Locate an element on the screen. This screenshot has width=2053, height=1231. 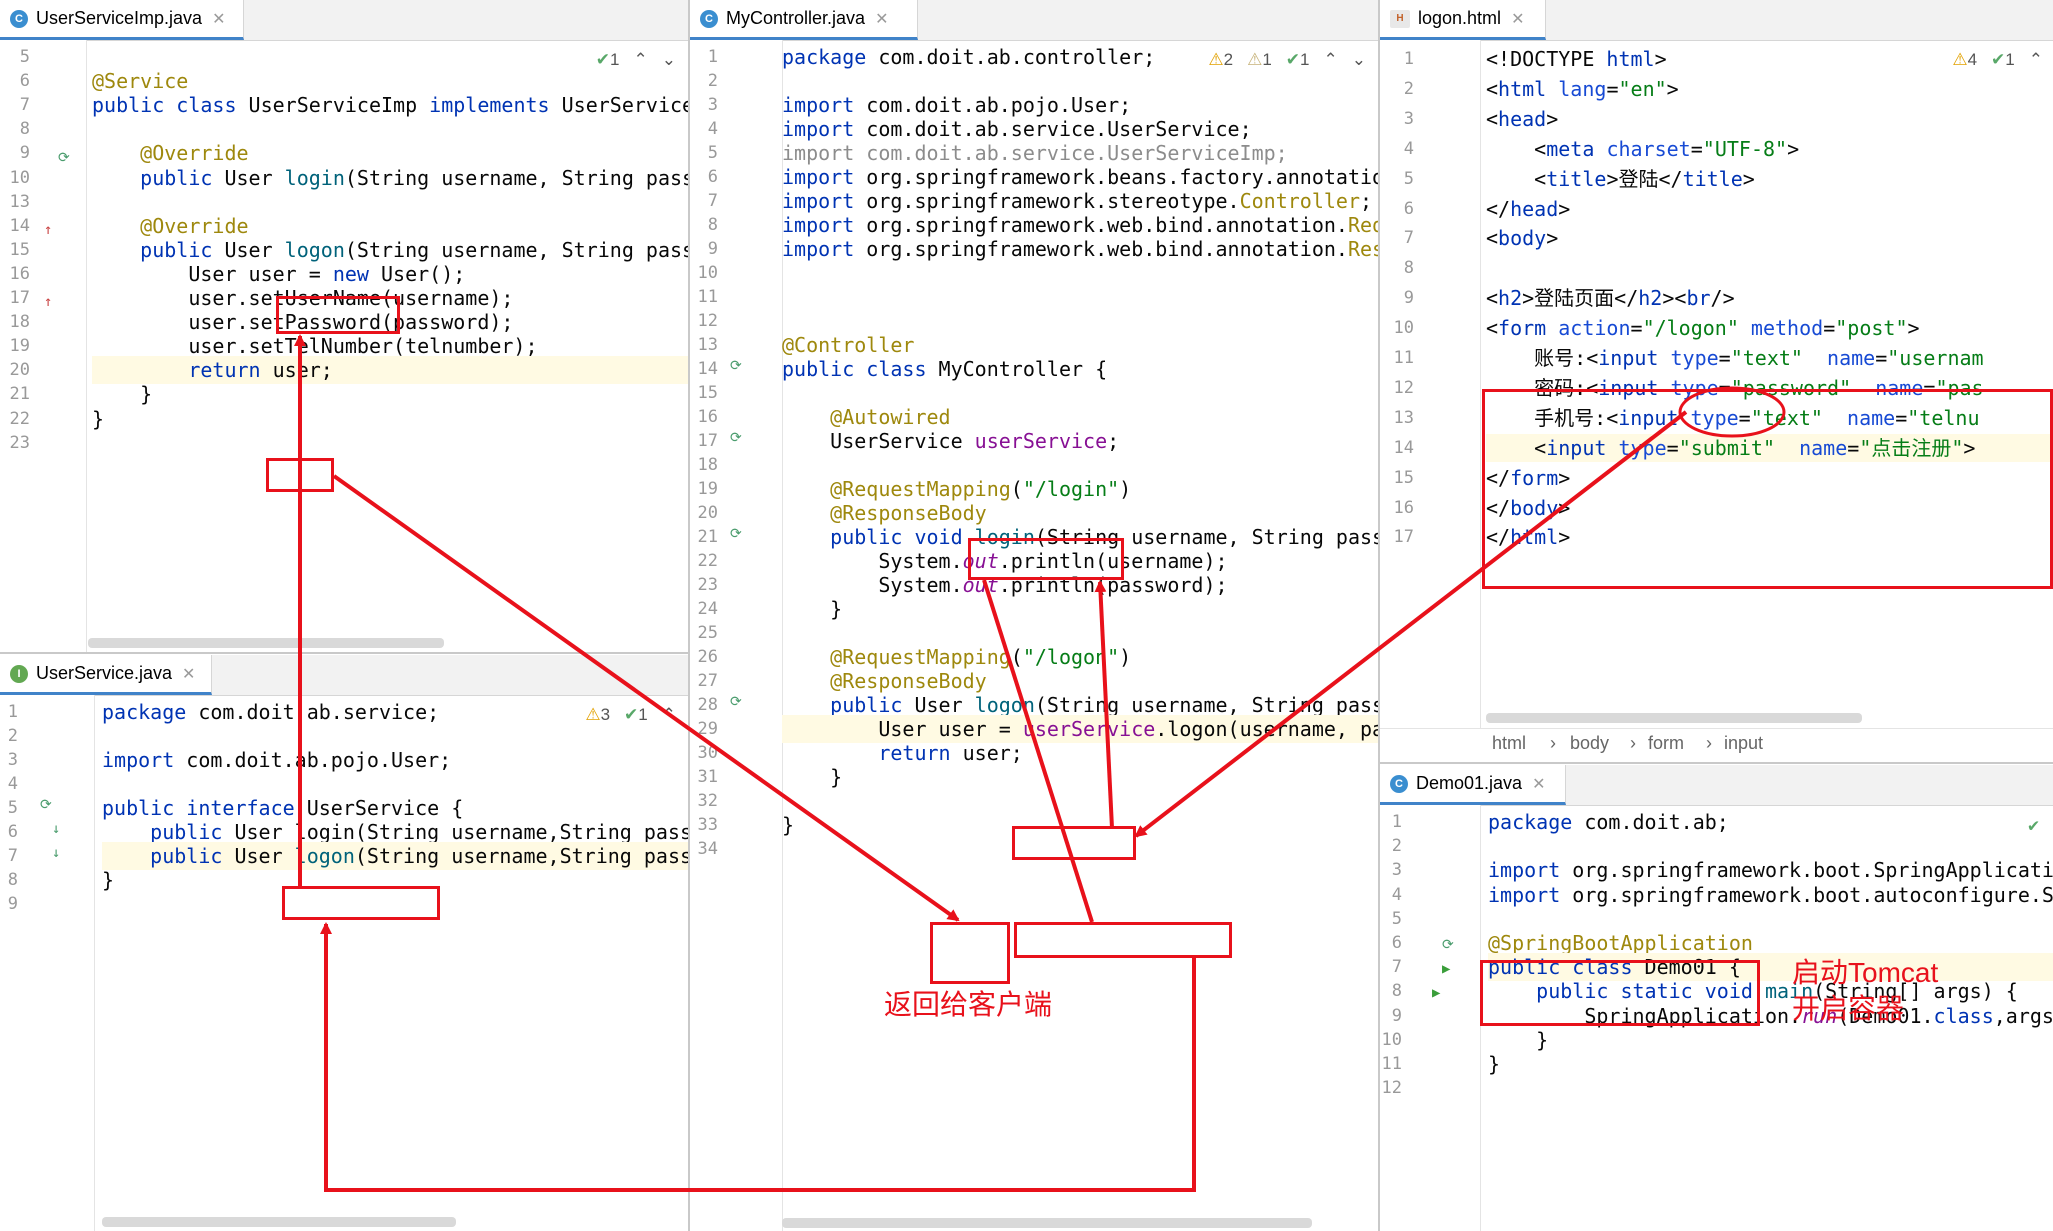
tab-demo01: C Demo01.java ✕ is located at coordinates (1473, 785).